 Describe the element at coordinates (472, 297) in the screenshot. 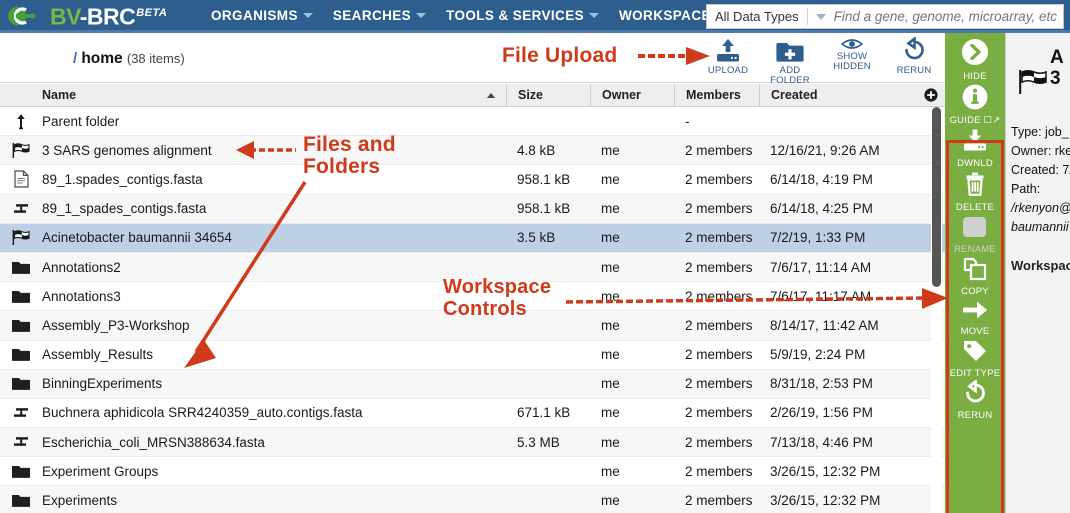

I see `table-row: Annotations3 me 2 members 7/6/17, 11:17 AM` at that location.